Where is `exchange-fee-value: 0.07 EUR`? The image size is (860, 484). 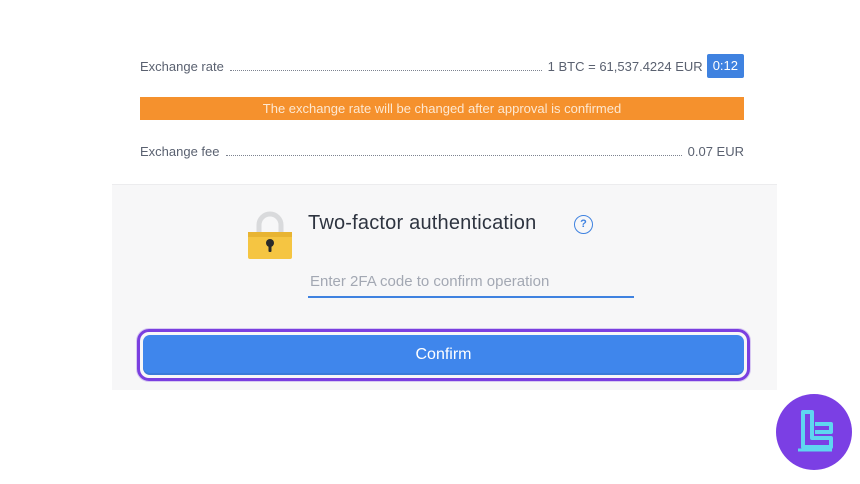
exchange-fee-value: 0.07 EUR is located at coordinates (715, 151).